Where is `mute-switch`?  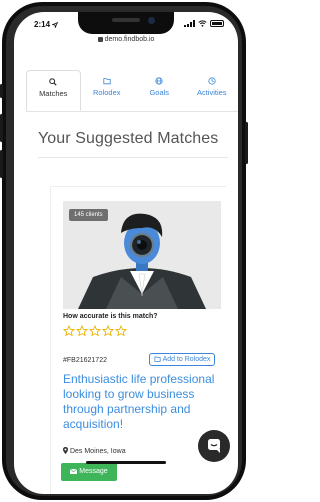
mute-switch is located at coordinates (1, 91).